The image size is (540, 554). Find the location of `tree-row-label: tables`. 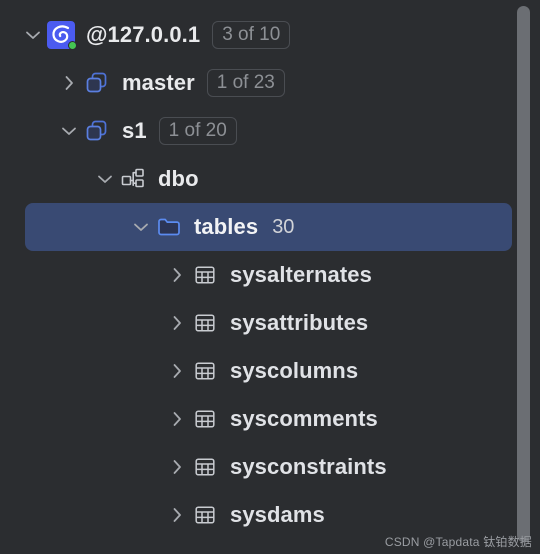

tree-row-label: tables is located at coordinates (226, 226).